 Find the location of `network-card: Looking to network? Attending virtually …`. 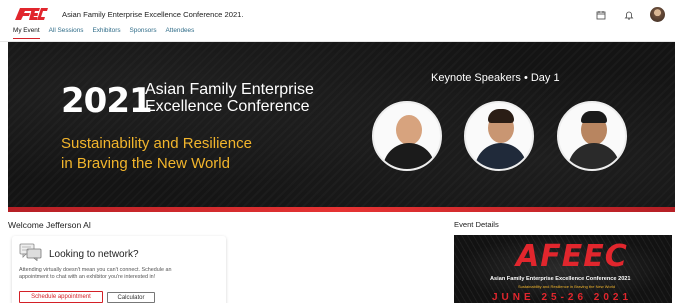

network-card: Looking to network? Attending virtually … is located at coordinates (119, 269).